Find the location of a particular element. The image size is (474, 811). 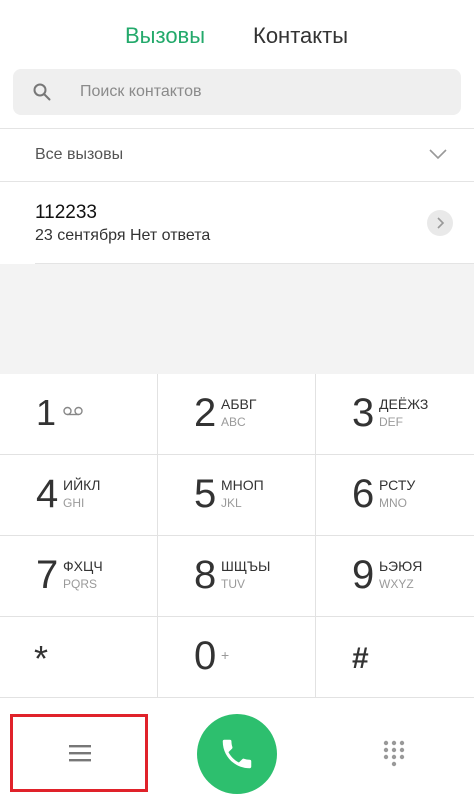

menu-icon is located at coordinates (80, 753).